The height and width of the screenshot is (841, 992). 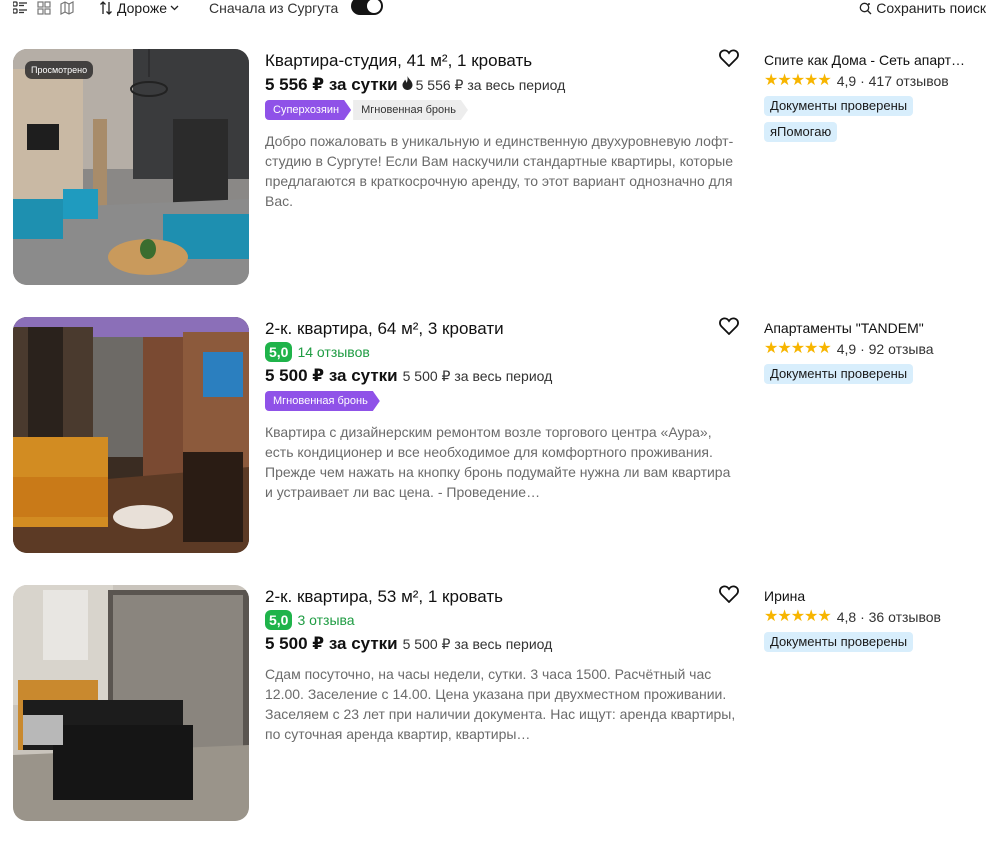 What do you see at coordinates (44, 8) in the screenshot?
I see `grid-view-icon` at bounding box center [44, 8].